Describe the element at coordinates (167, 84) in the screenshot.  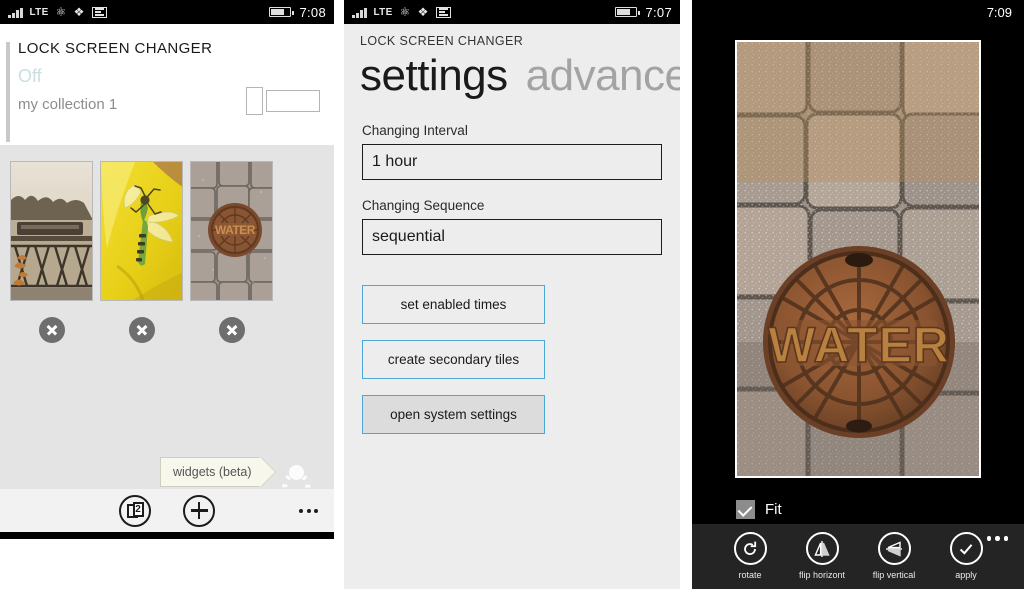
I see `collection-header: LOCK SCREEN CHANGER Off my collection 1` at that location.